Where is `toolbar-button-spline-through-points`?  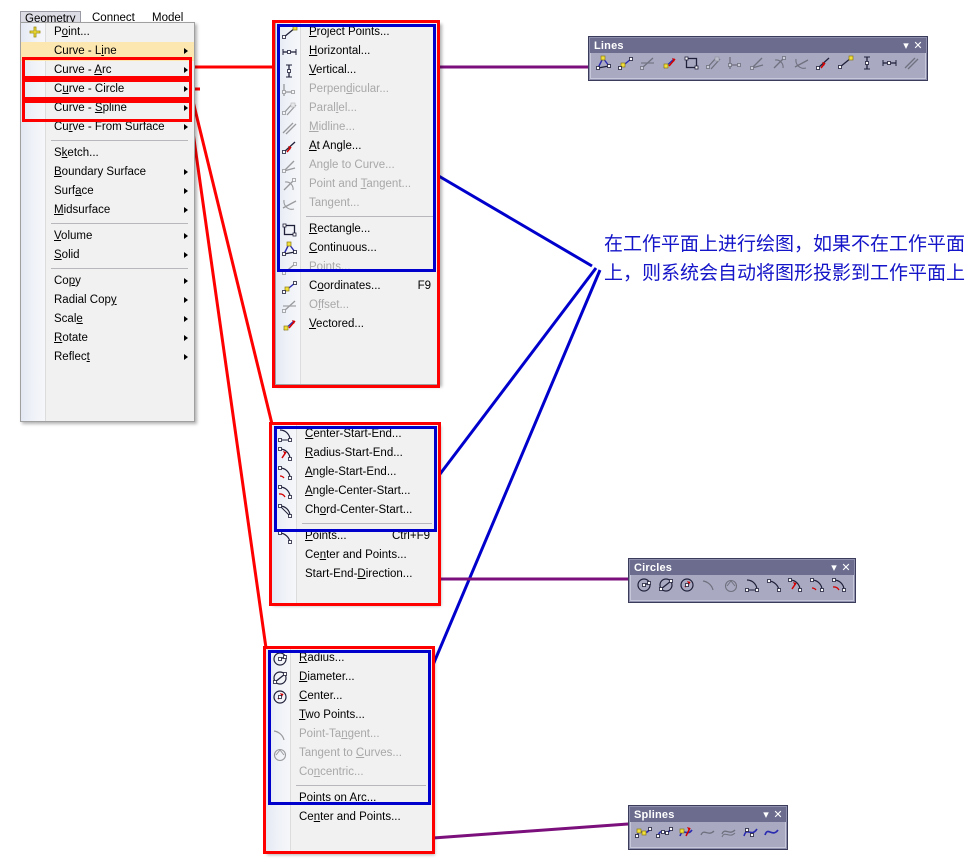 toolbar-button-spline-through-points is located at coordinates (664, 834).